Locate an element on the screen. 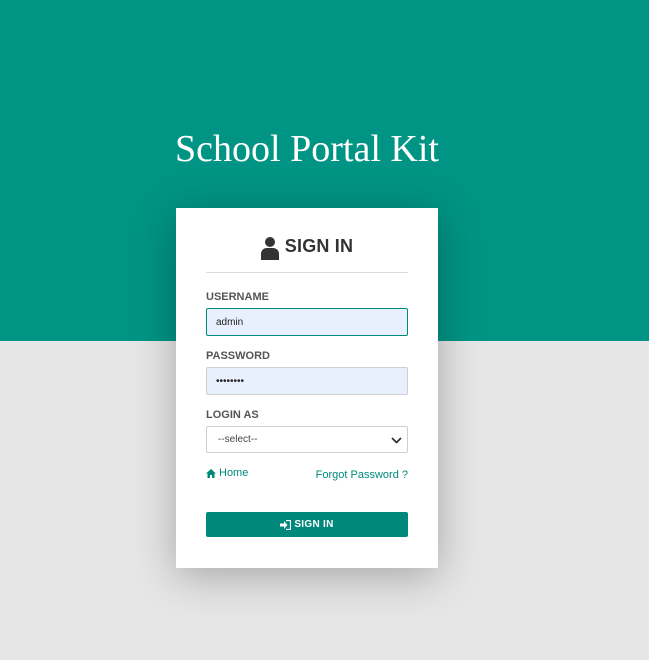 This screenshot has width=649, height=660. card-header: SIGN IN is located at coordinates (307, 252).